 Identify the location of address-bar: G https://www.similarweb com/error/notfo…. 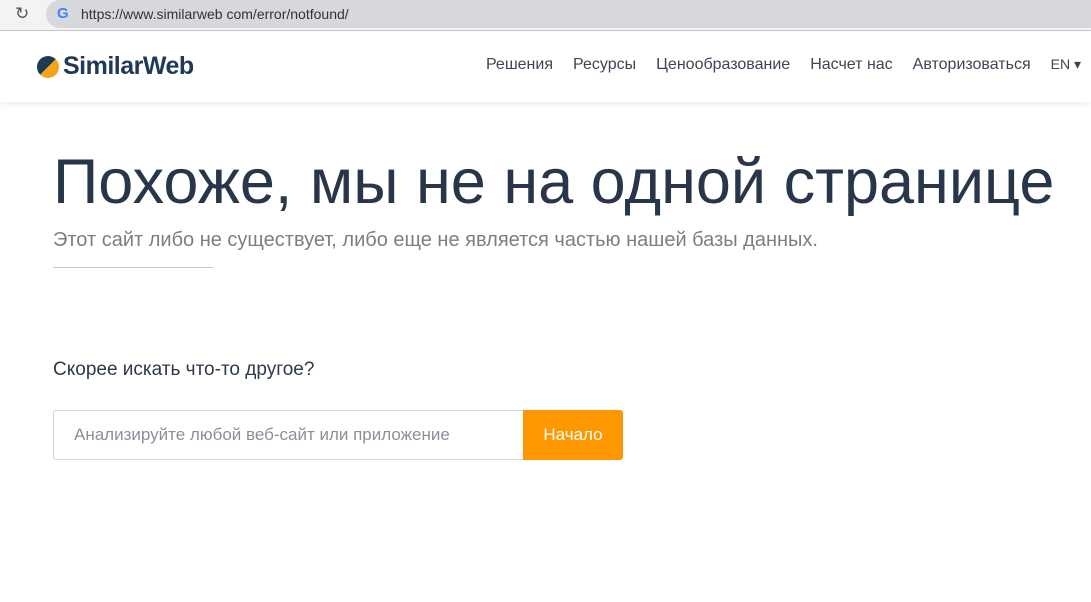
(568, 14).